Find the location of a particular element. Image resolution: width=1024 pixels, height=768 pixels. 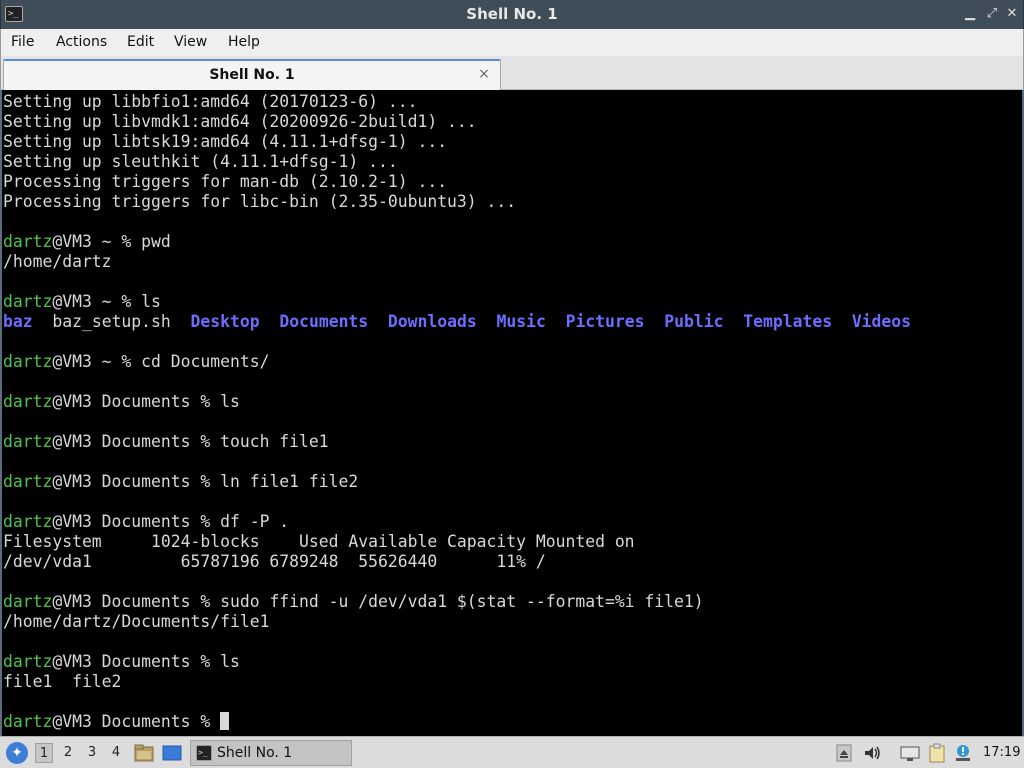

terminal-line: dartz@VM3 ~ % pwd is located at coordinates (512, 242).